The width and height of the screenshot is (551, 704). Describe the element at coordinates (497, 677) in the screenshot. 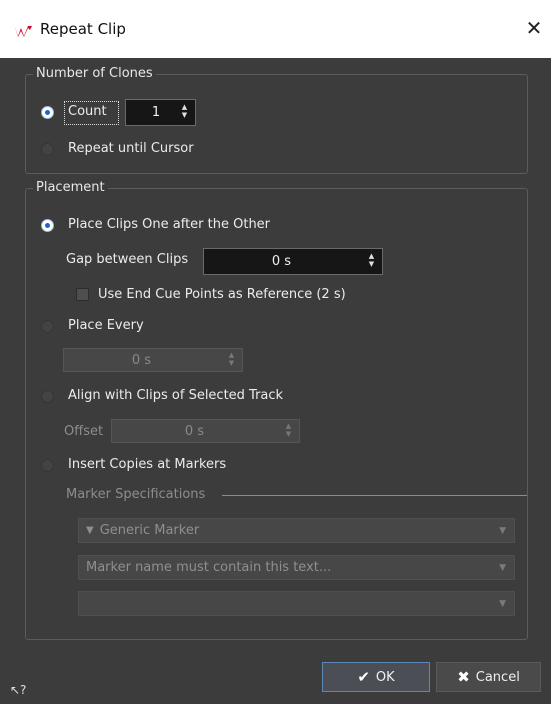

I see `cancel-label: Cancel` at that location.